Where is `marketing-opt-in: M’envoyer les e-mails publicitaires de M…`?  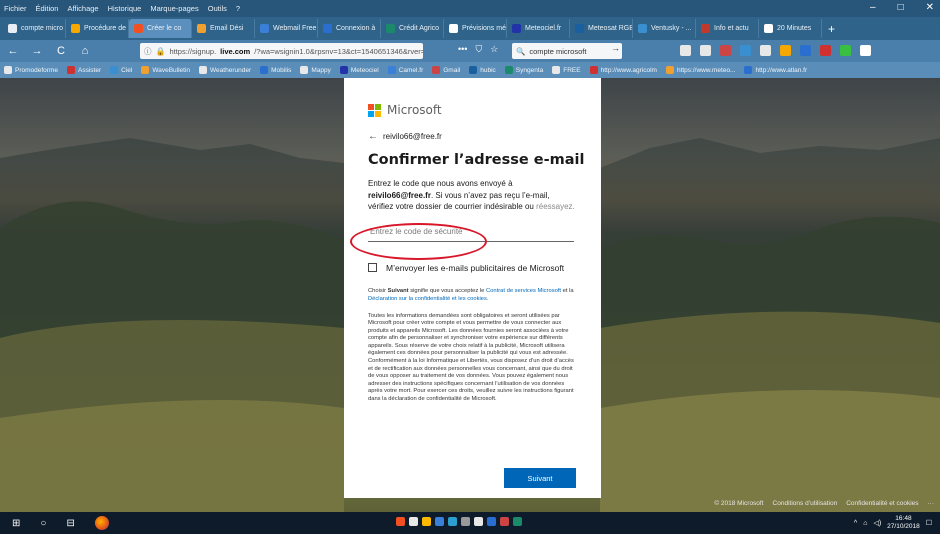
marketing-opt-in: M’envoyer les e-mails publicitaires de M… is located at coordinates (472, 268).